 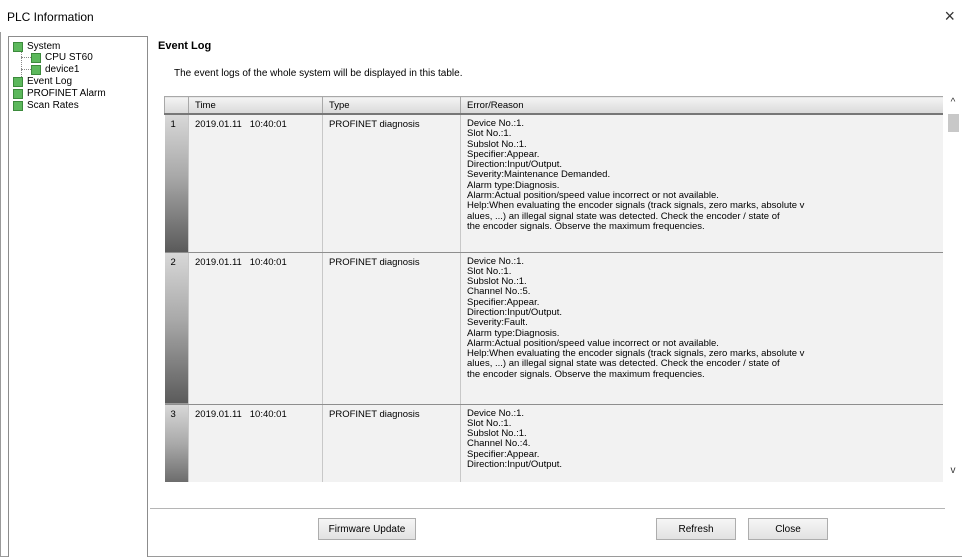 I want to click on table-header-row: Time Type Error/Reason, so click(x=553, y=105).